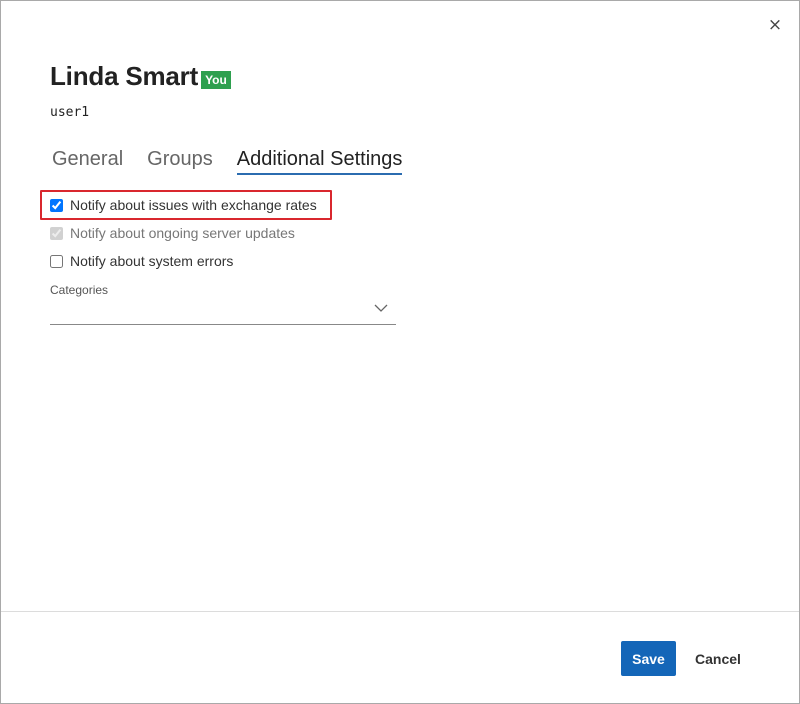 This screenshot has width=800, height=704. I want to click on page-title: Linda Smart, so click(124, 76).